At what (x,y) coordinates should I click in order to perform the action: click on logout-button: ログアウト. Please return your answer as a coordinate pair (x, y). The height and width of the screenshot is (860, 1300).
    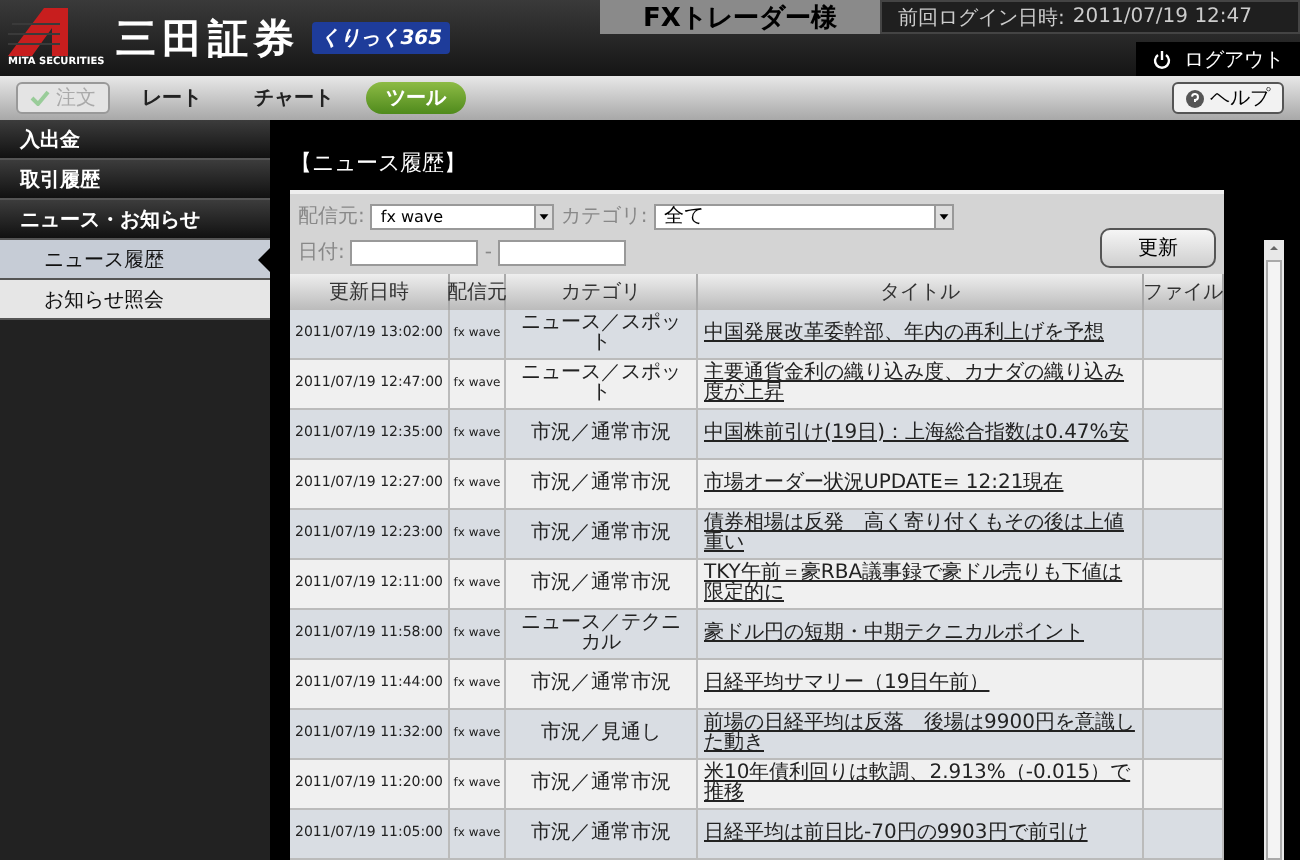
    Looking at the image, I should click on (1218, 59).